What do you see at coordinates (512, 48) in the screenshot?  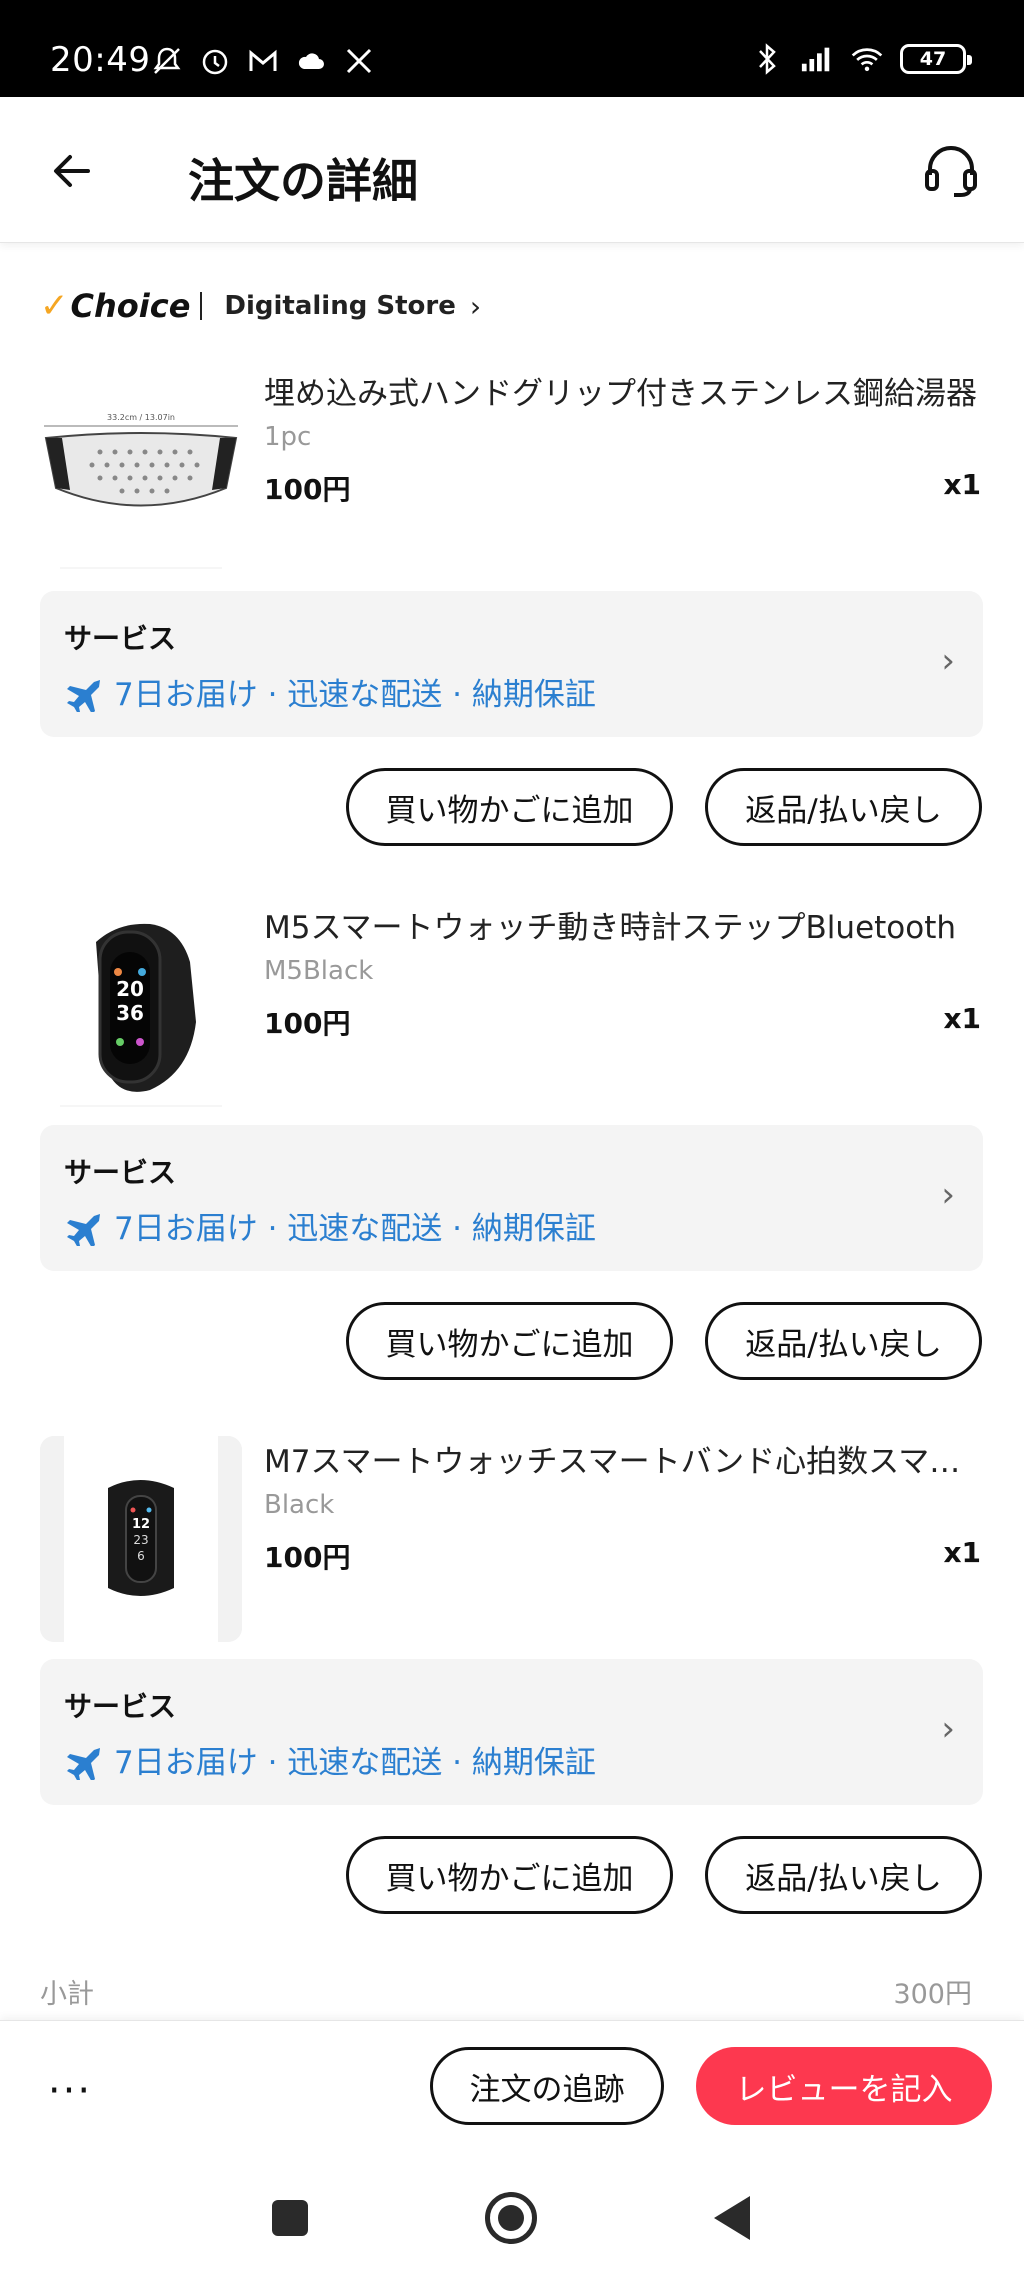 I see `status-bar: 20:49 47` at bounding box center [512, 48].